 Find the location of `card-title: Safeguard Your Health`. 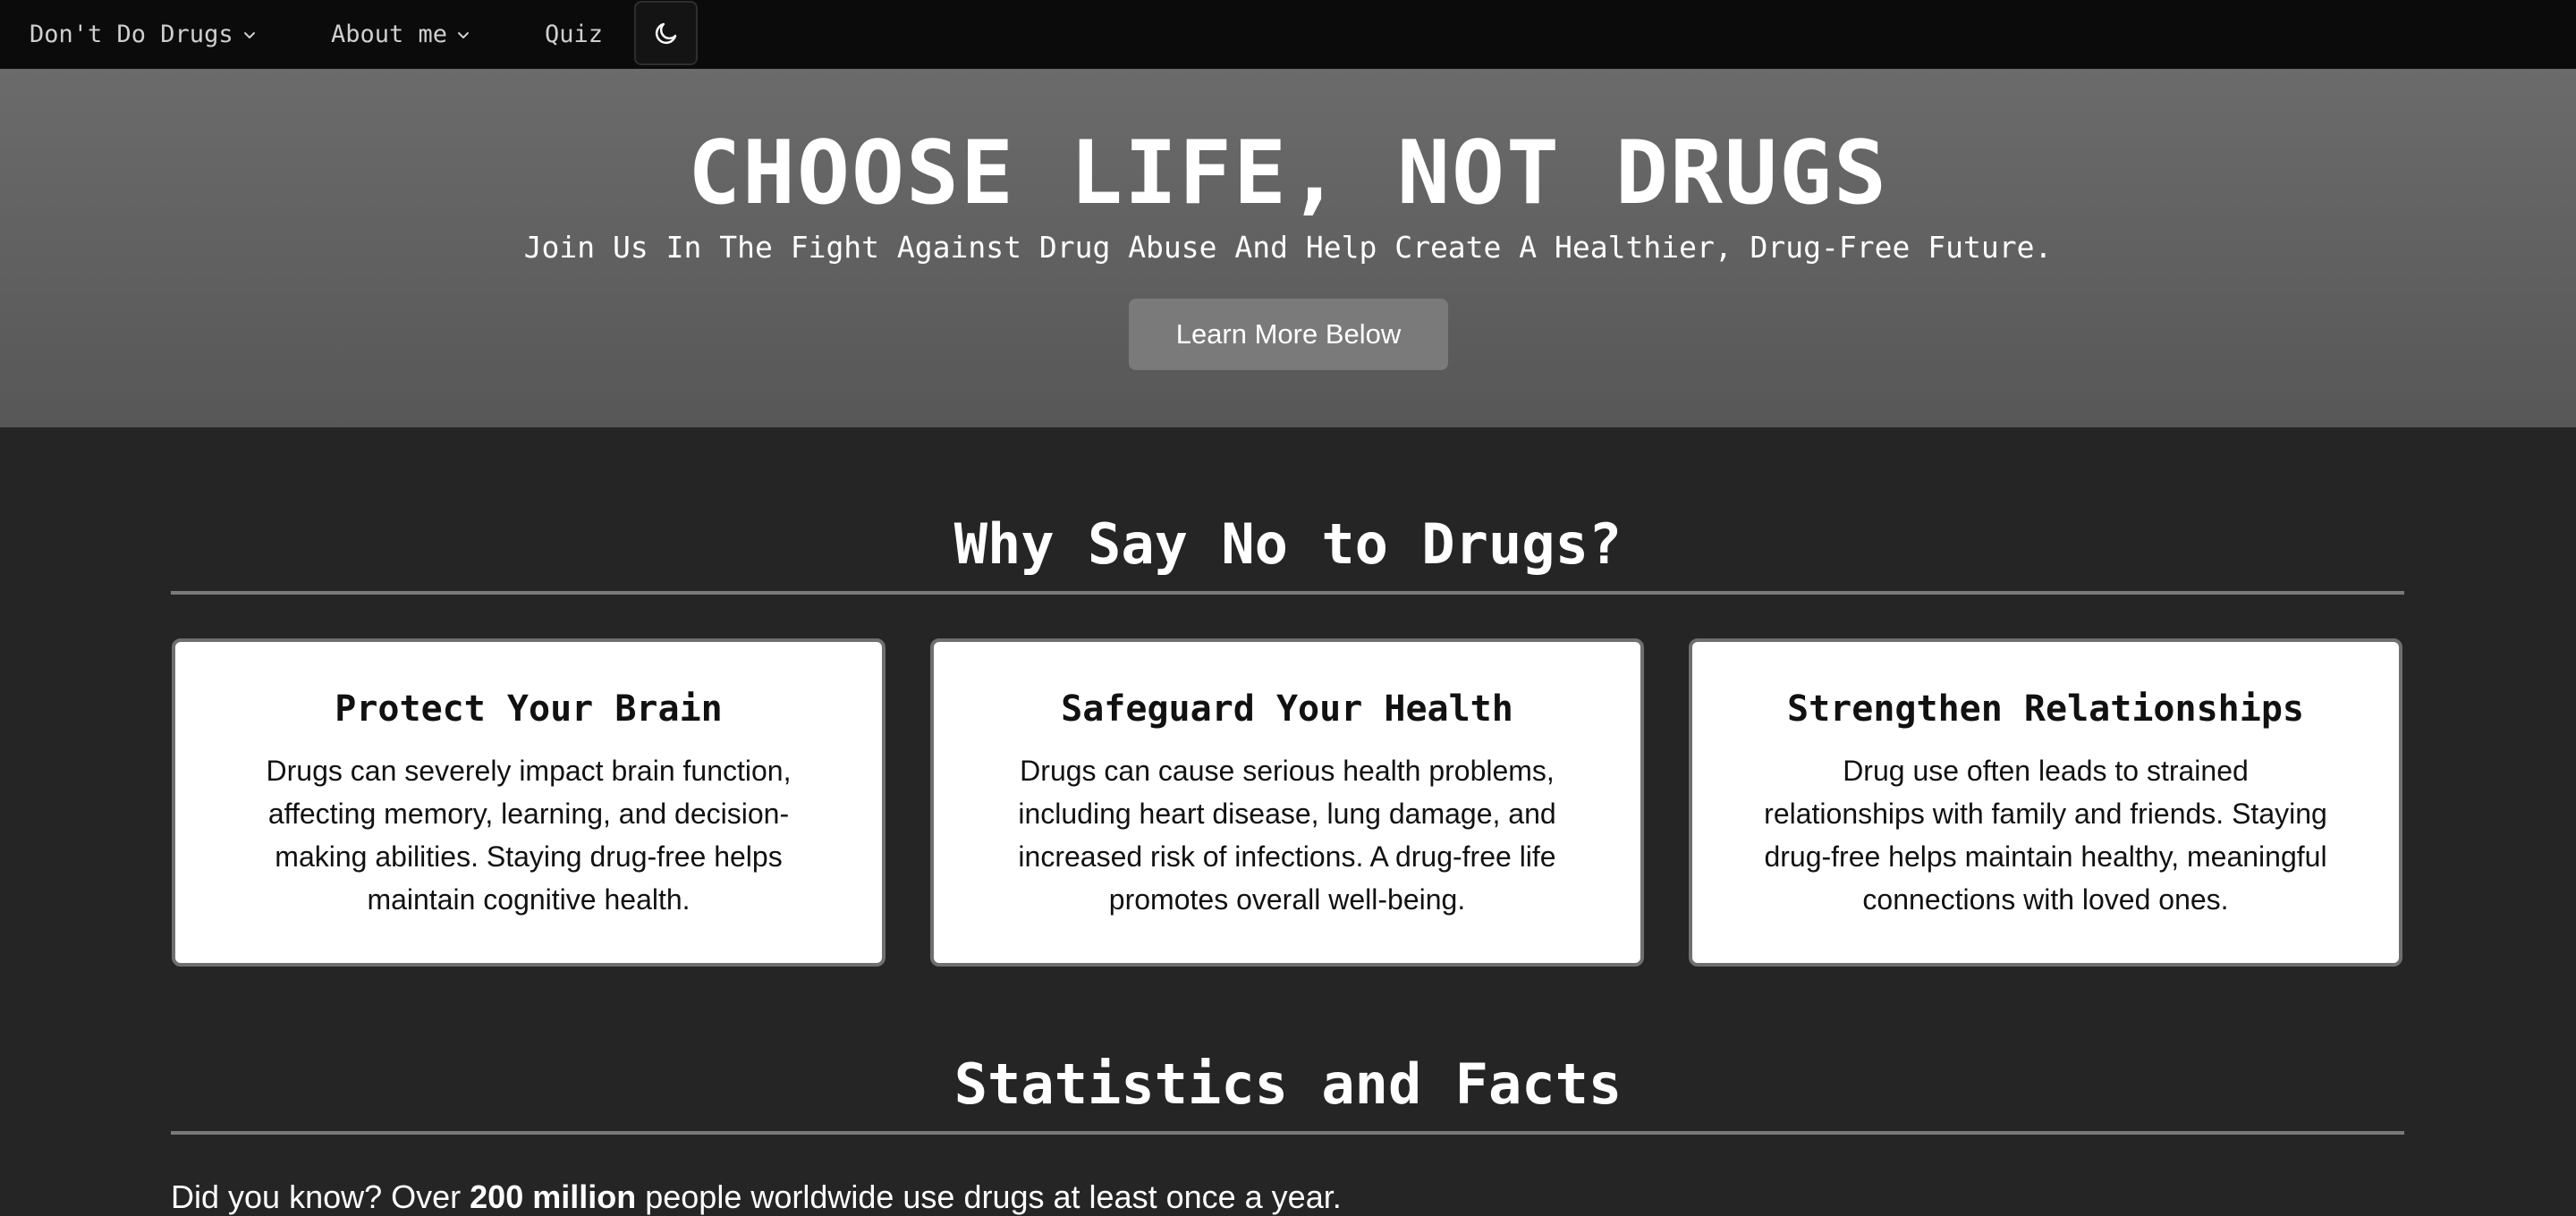

card-title: Safeguard Your Health is located at coordinates (1287, 709).